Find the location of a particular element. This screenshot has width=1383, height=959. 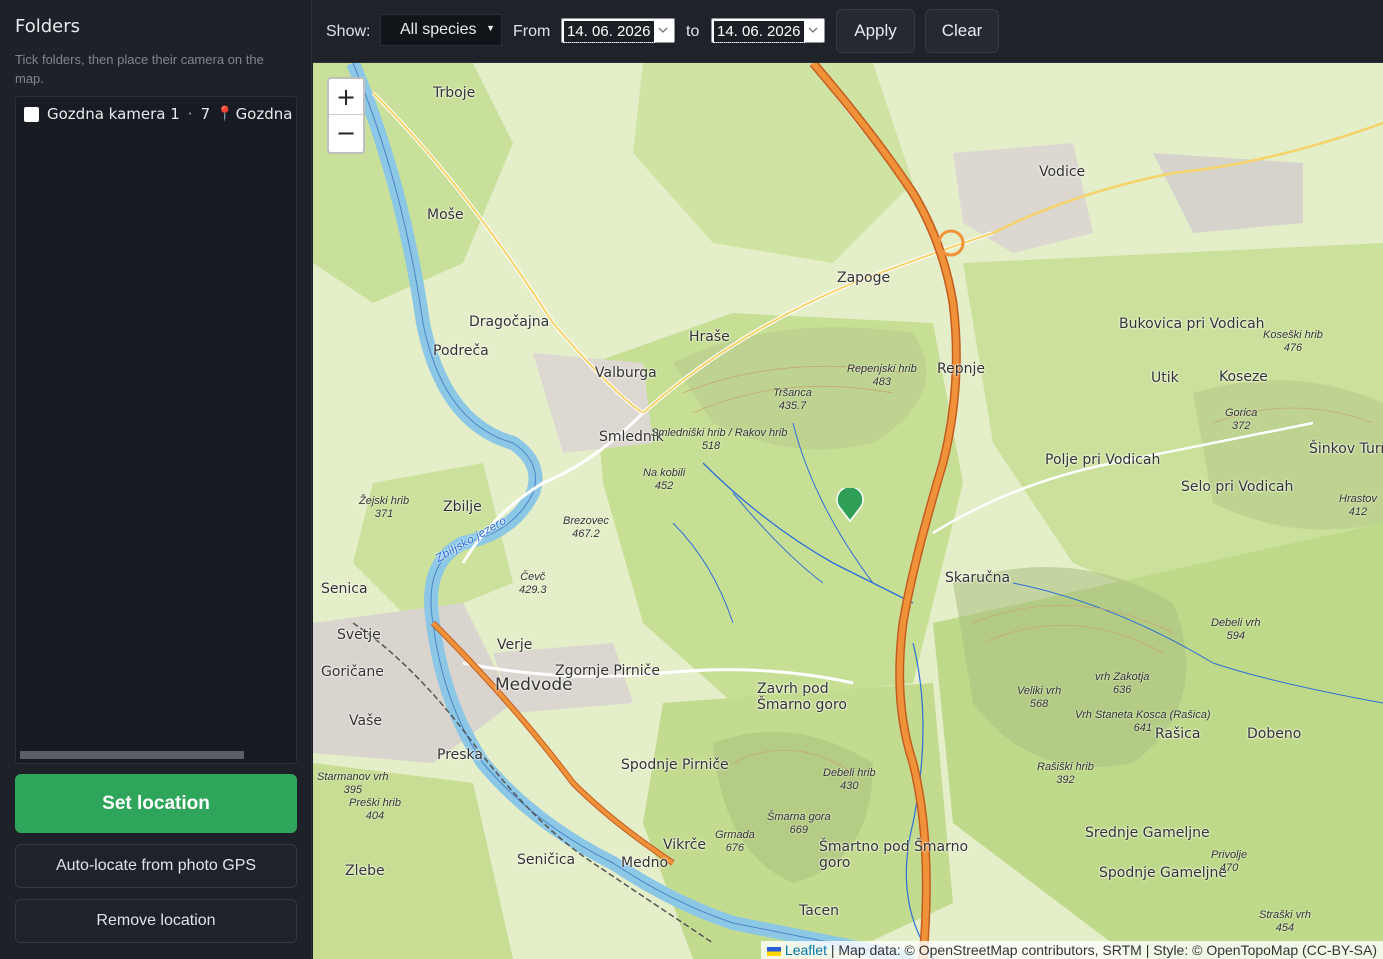

place-label: Valburga is located at coordinates (626, 373).